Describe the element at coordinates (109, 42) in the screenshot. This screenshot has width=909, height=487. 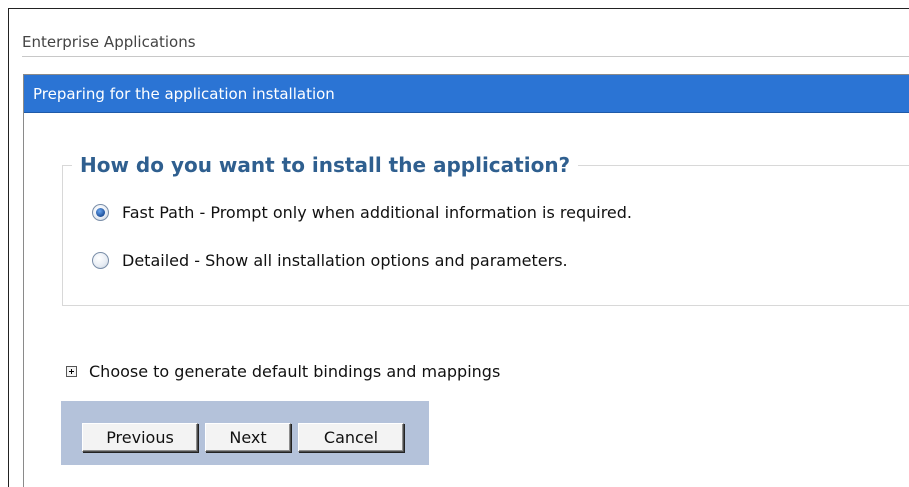
I see `breadcrumb: Enterprise Applications` at that location.